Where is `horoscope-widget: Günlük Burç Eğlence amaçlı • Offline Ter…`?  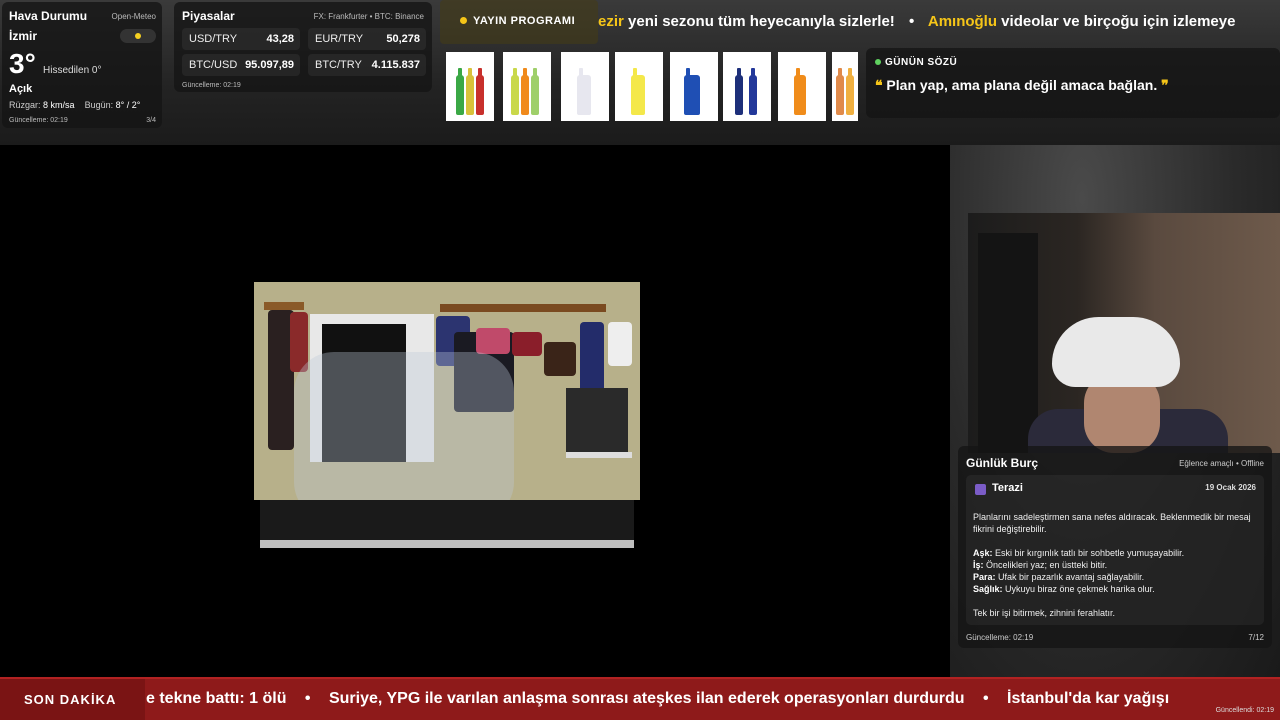
horoscope-widget: Günlük Burç Eğlence amaçlı • Offline Ter… is located at coordinates (1115, 547).